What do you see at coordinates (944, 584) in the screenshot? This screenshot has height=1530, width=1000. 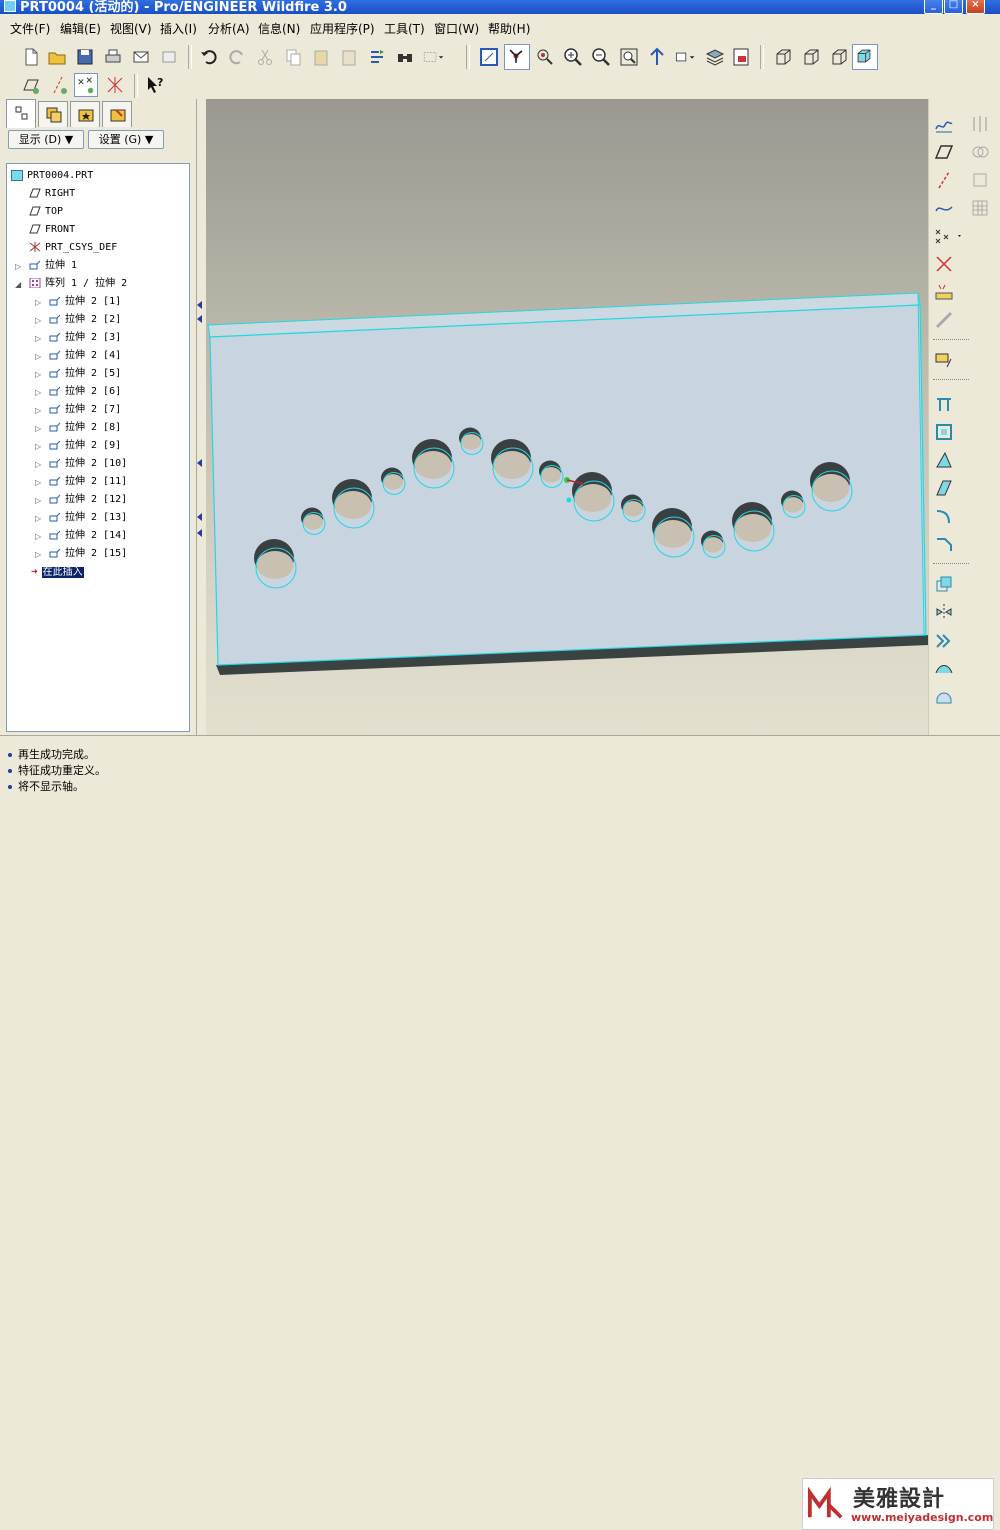 I see `copy-feature-icon` at bounding box center [944, 584].